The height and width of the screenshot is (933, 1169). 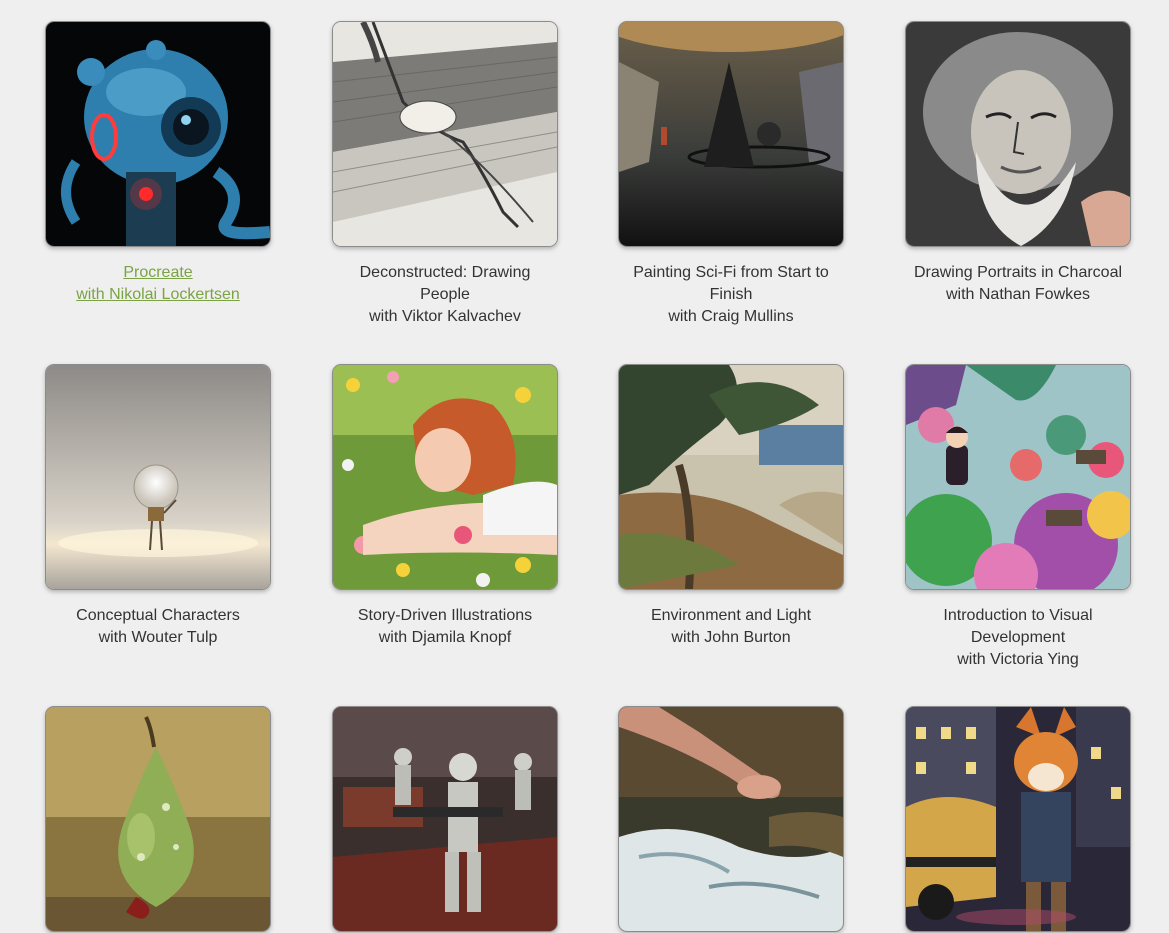 I want to click on course-title: Painting Sci-Fi from Start to Finish, so click(x=731, y=284).